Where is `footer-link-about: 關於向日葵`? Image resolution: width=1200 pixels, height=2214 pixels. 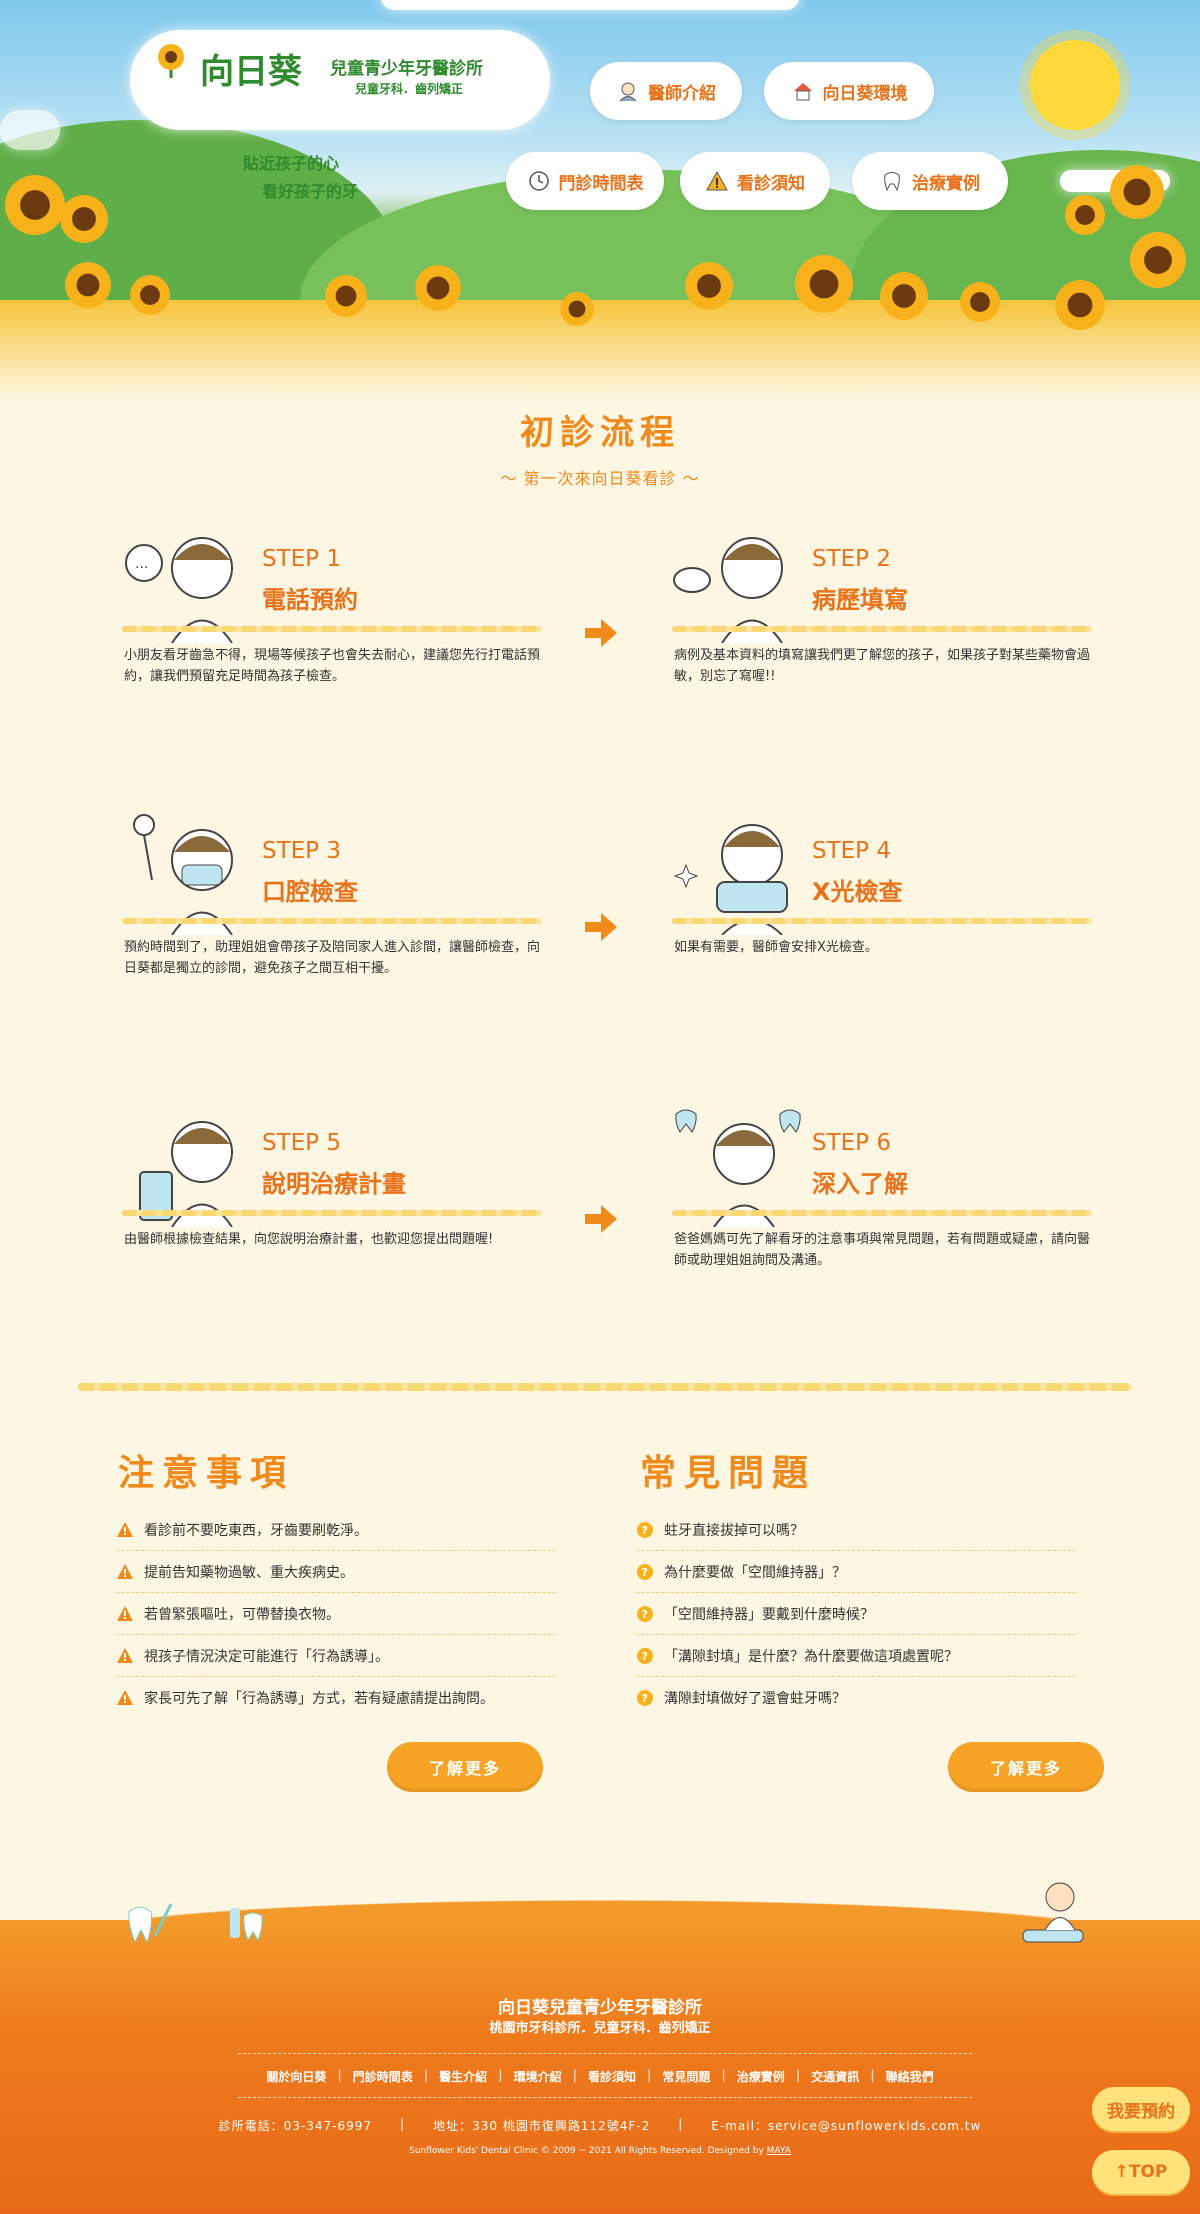 footer-link-about: 關於向日葵 is located at coordinates (296, 2076).